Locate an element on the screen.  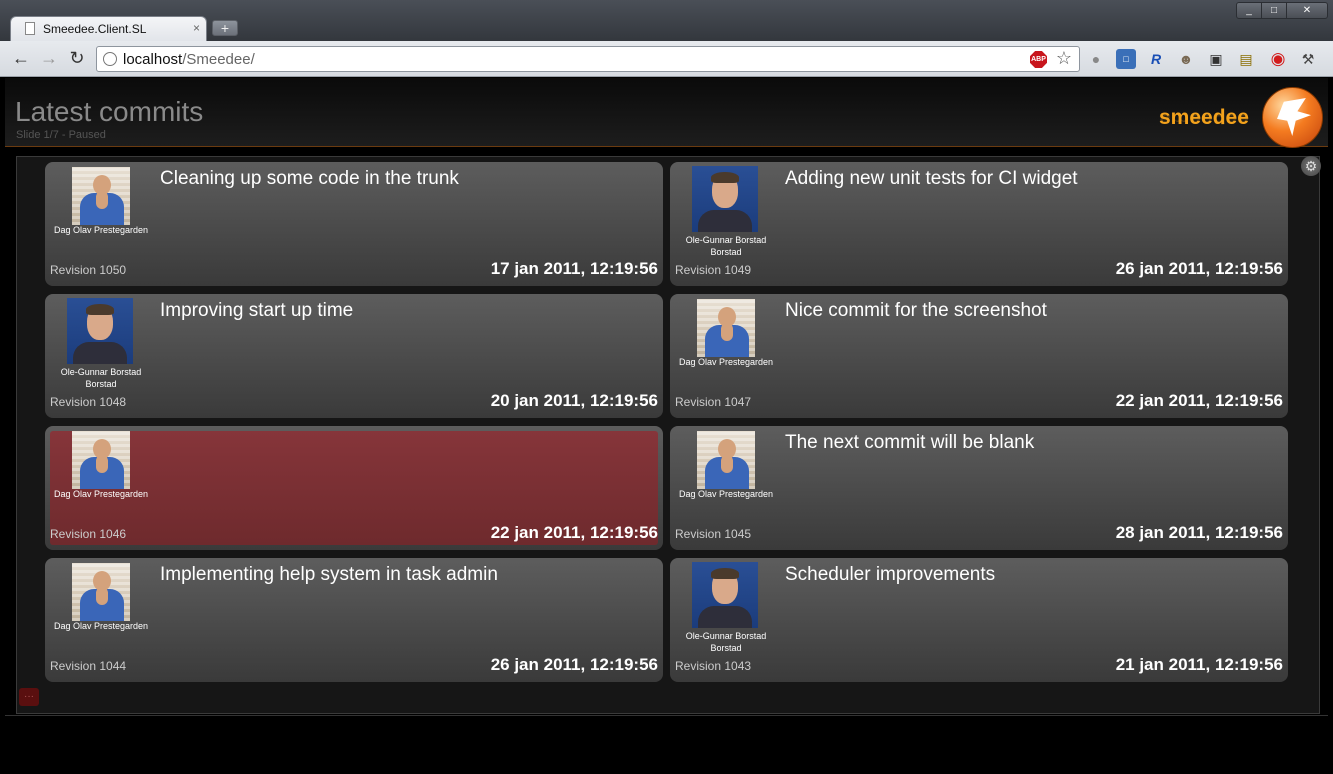
address-bar: localhost/Smeedee/ ABP ☆ is located at coordinates (588, 59).